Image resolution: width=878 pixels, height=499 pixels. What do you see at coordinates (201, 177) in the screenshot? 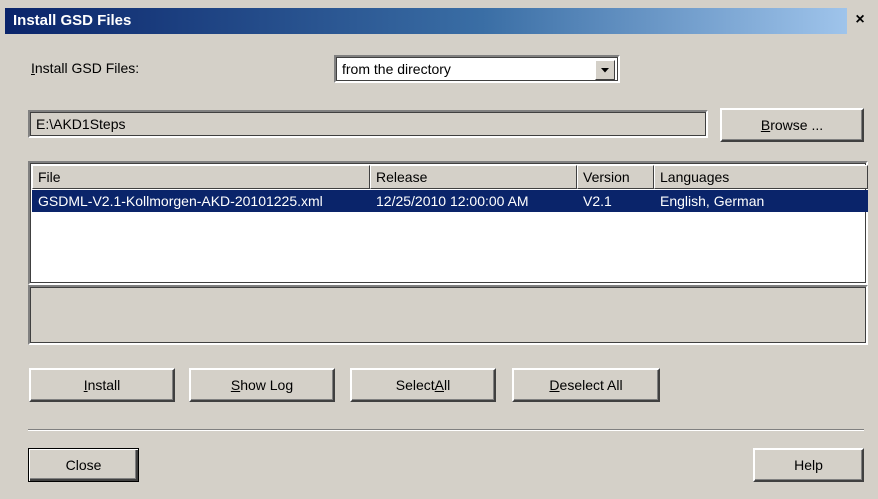
I see `column-header-file: File` at bounding box center [201, 177].